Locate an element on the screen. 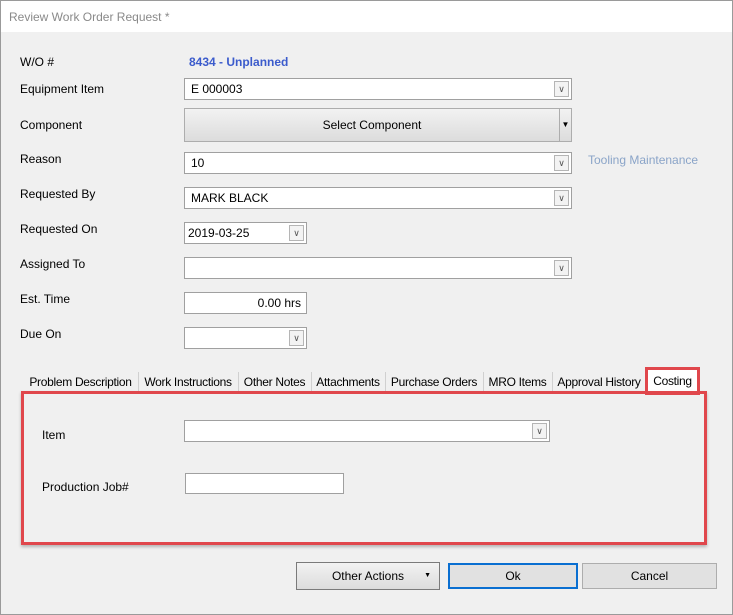 The image size is (733, 615). other-actions-button: Other Actions ▼ is located at coordinates (368, 576).